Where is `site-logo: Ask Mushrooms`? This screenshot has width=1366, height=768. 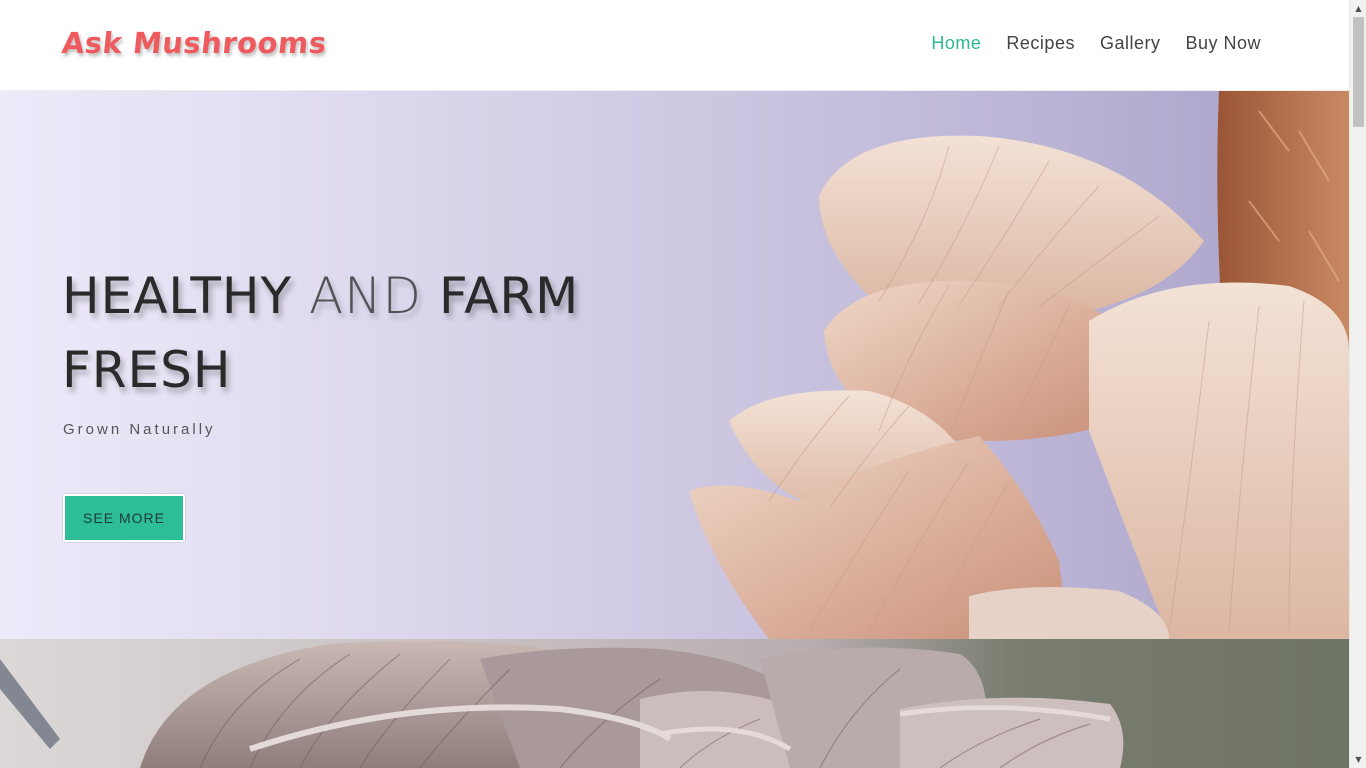 site-logo: Ask Mushrooms is located at coordinates (194, 43).